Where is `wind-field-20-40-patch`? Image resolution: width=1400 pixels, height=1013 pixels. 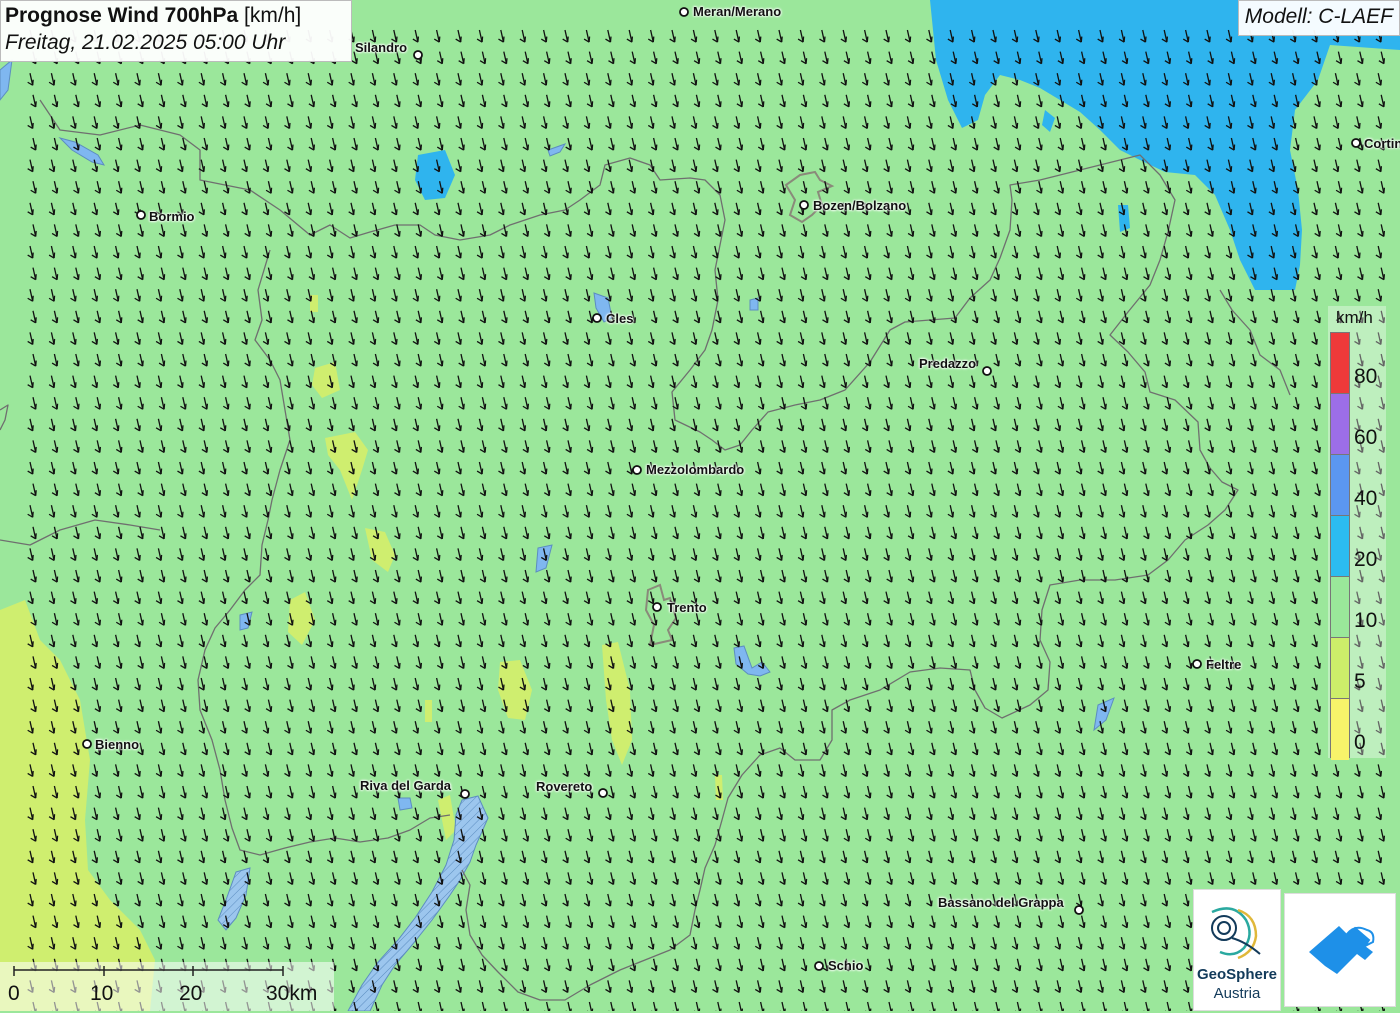 wind-field-20-40-patch is located at coordinates (1124, 218).